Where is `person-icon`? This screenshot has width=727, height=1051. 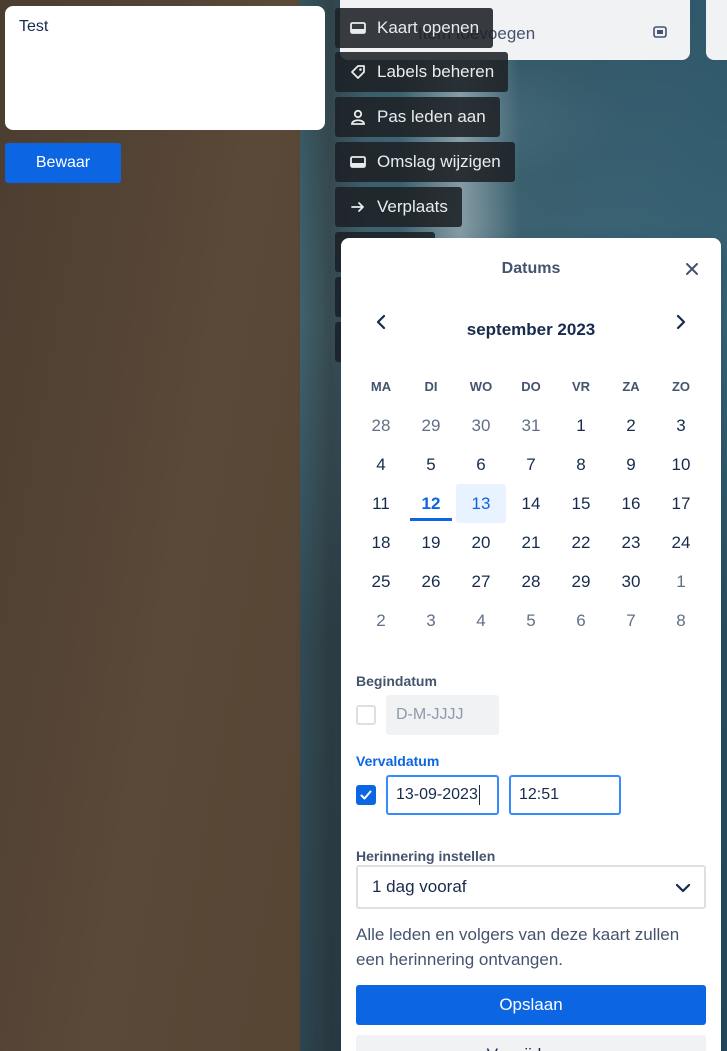
person-icon is located at coordinates (358, 117).